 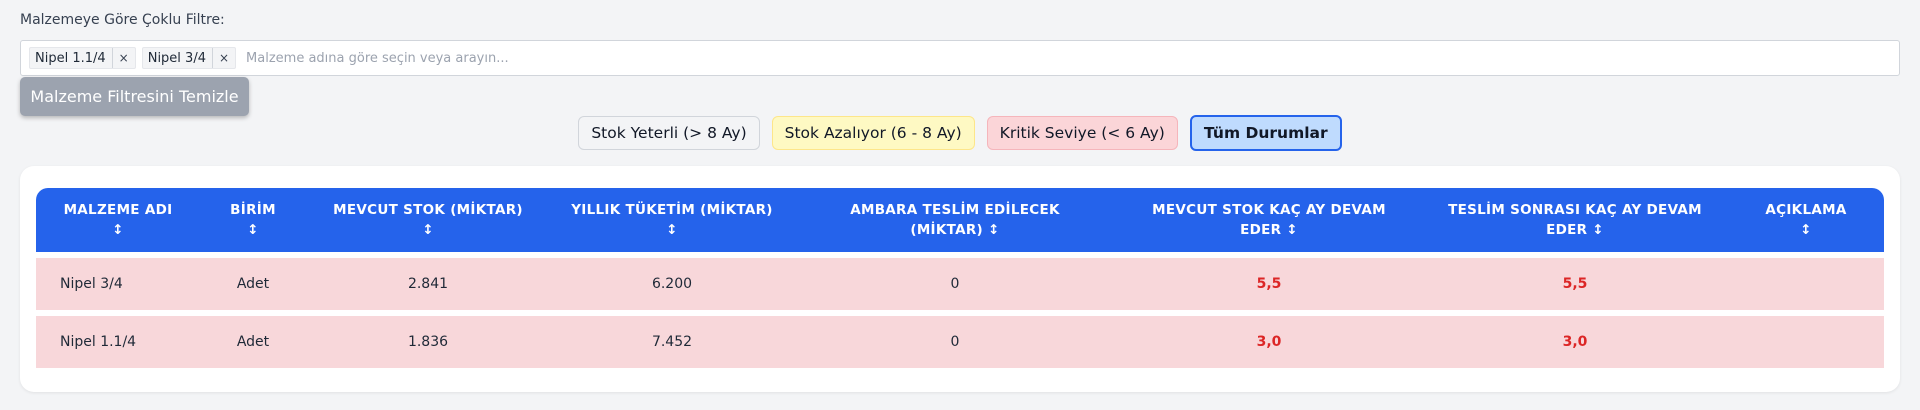 What do you see at coordinates (1265, 133) in the screenshot?
I see `status-all-button: Tüm Durumlar` at bounding box center [1265, 133].